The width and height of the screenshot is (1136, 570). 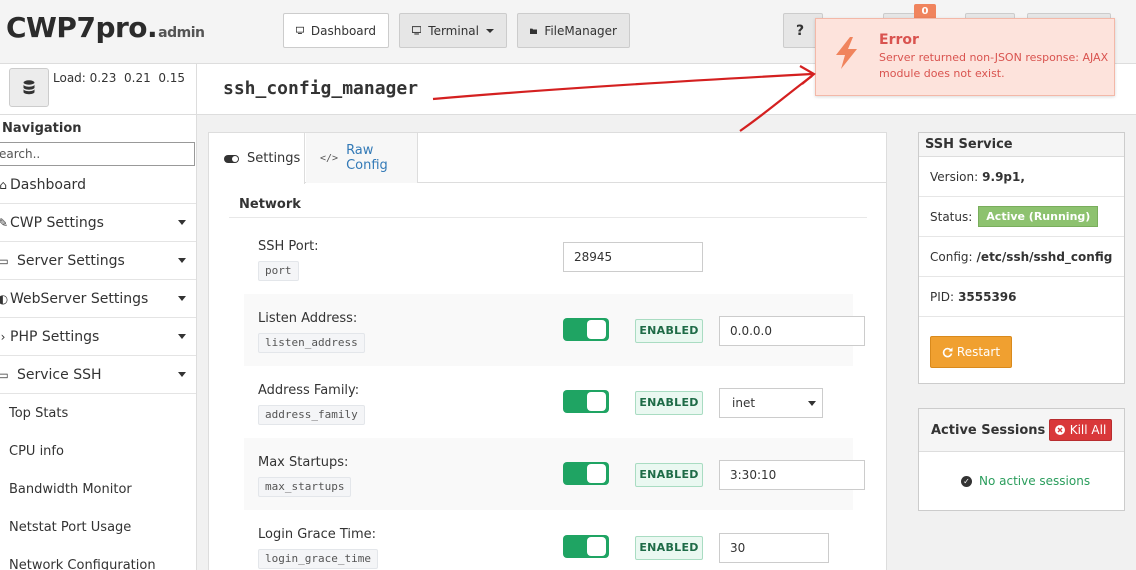 I want to click on terminal-label: Terminal, so click(x=453, y=30).